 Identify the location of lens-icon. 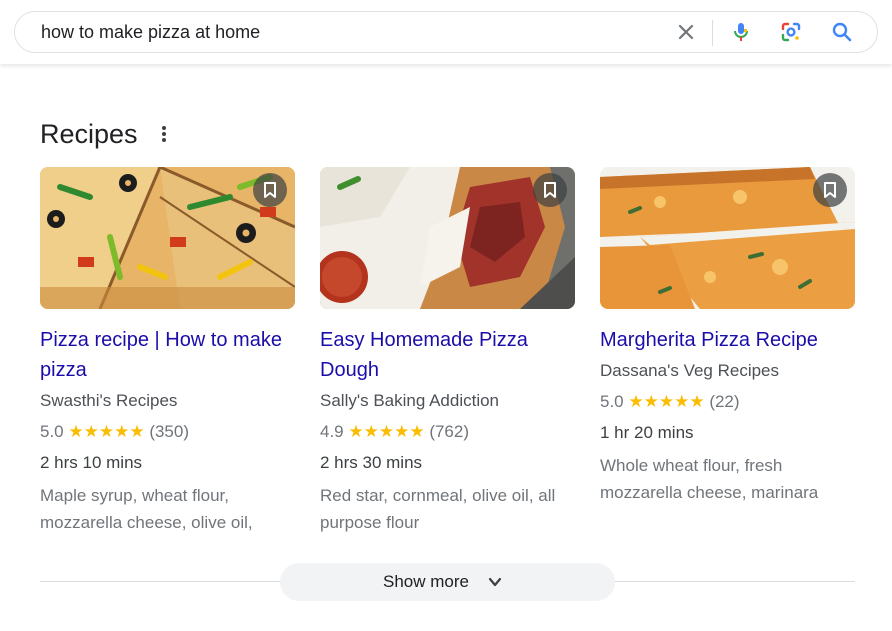
(791, 32).